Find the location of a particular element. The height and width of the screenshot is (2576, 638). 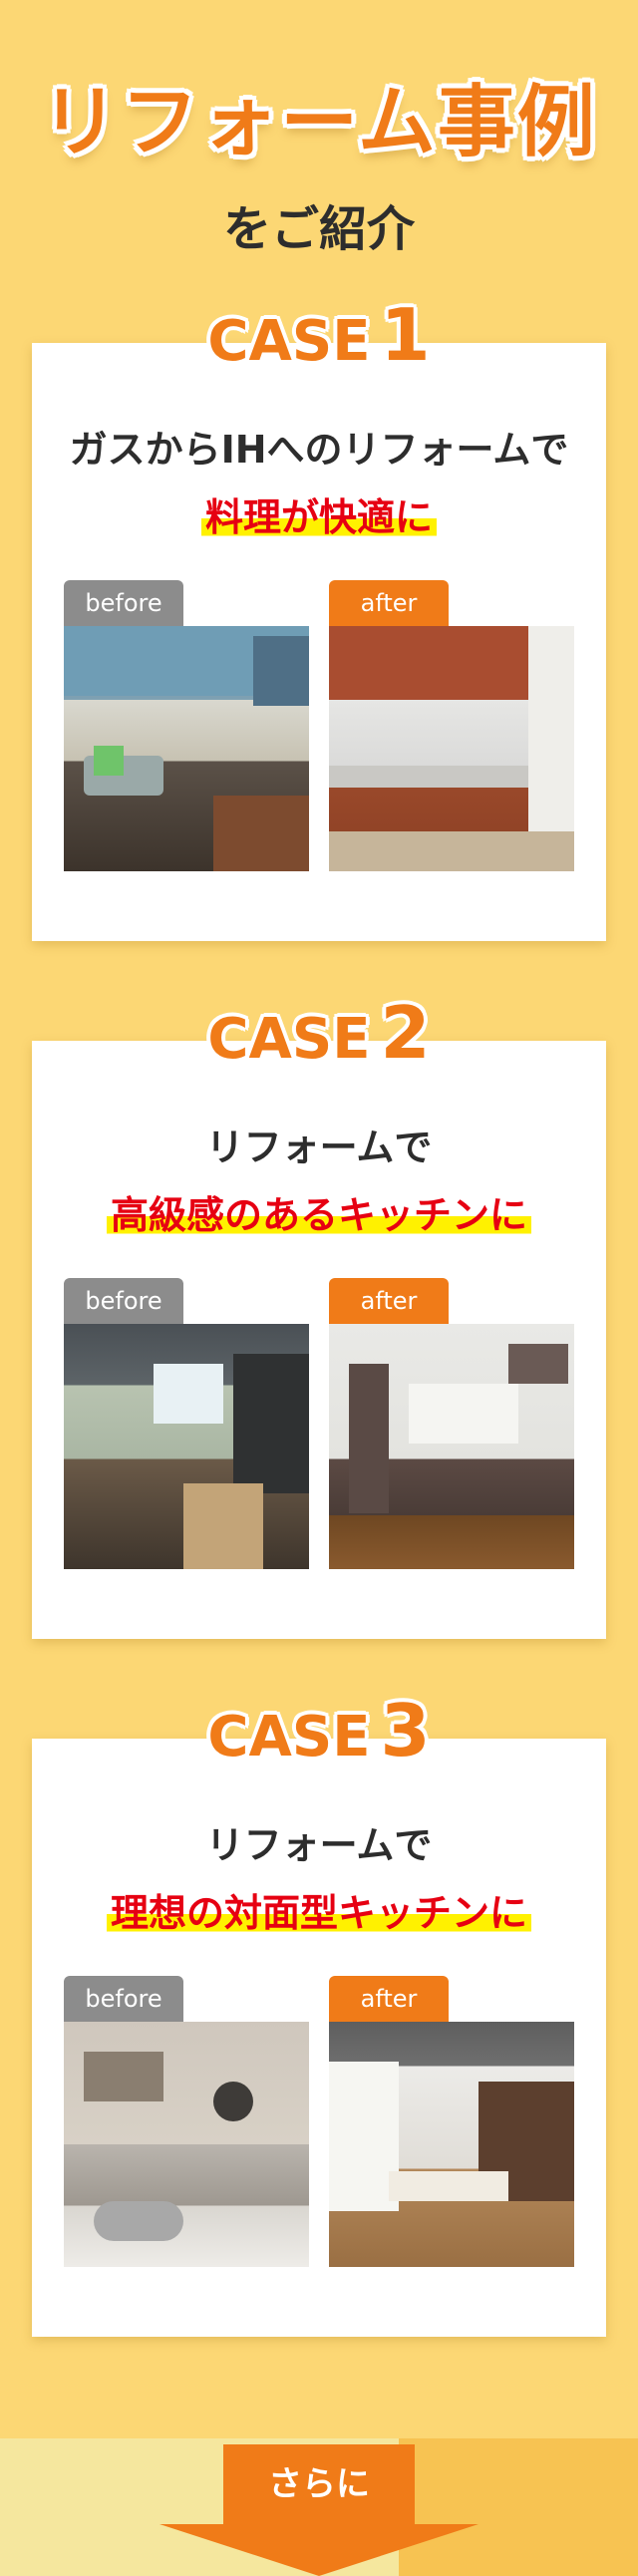

hero-title: リフォーム事例 is located at coordinates (319, 122).